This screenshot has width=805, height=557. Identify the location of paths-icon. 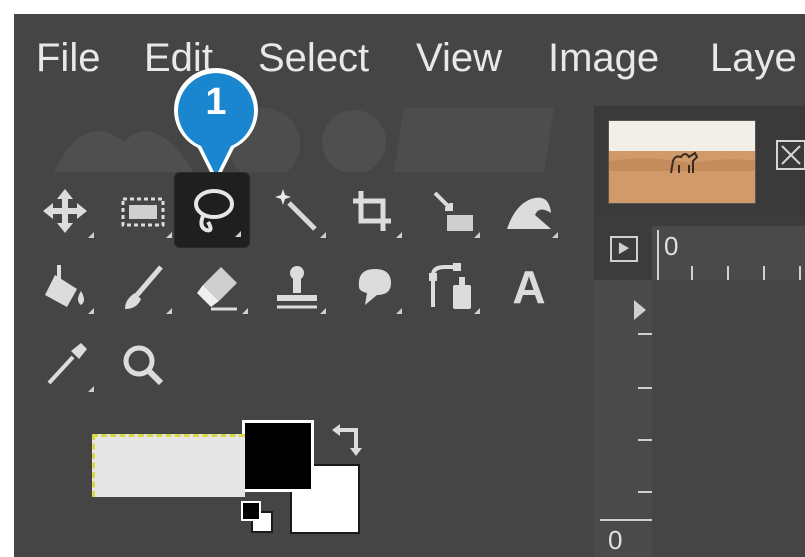
(450, 286).